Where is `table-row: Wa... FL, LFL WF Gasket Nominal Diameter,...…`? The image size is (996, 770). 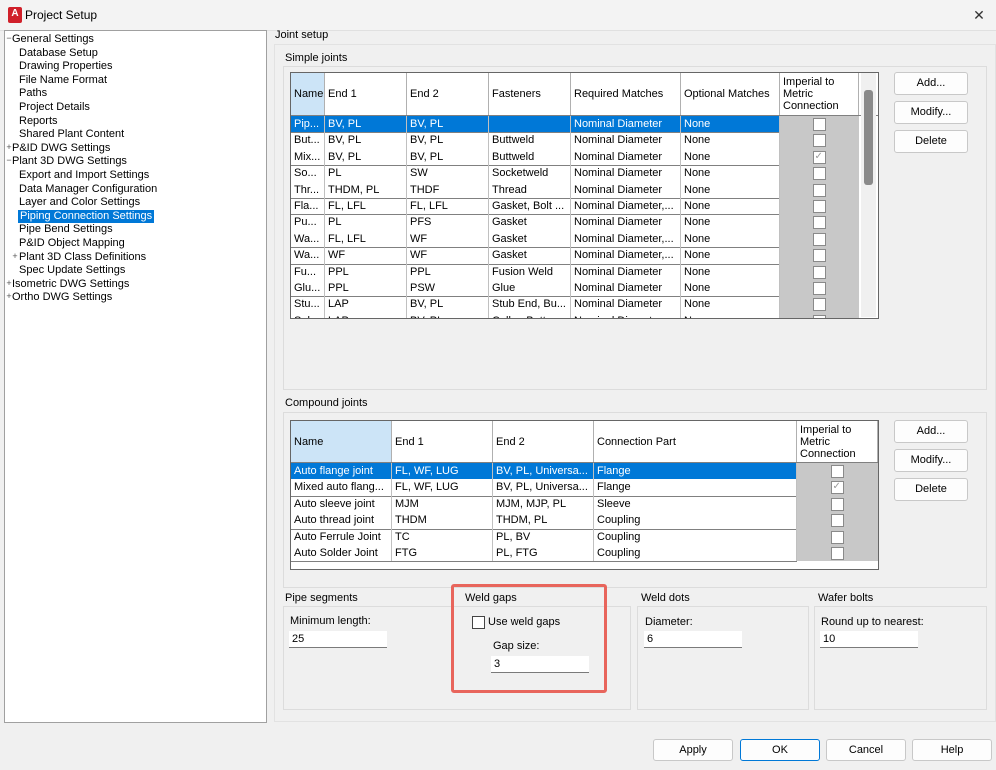
table-row: Wa... FL, LFL WF Gasket Nominal Diameter,...… is located at coordinates (575, 239).